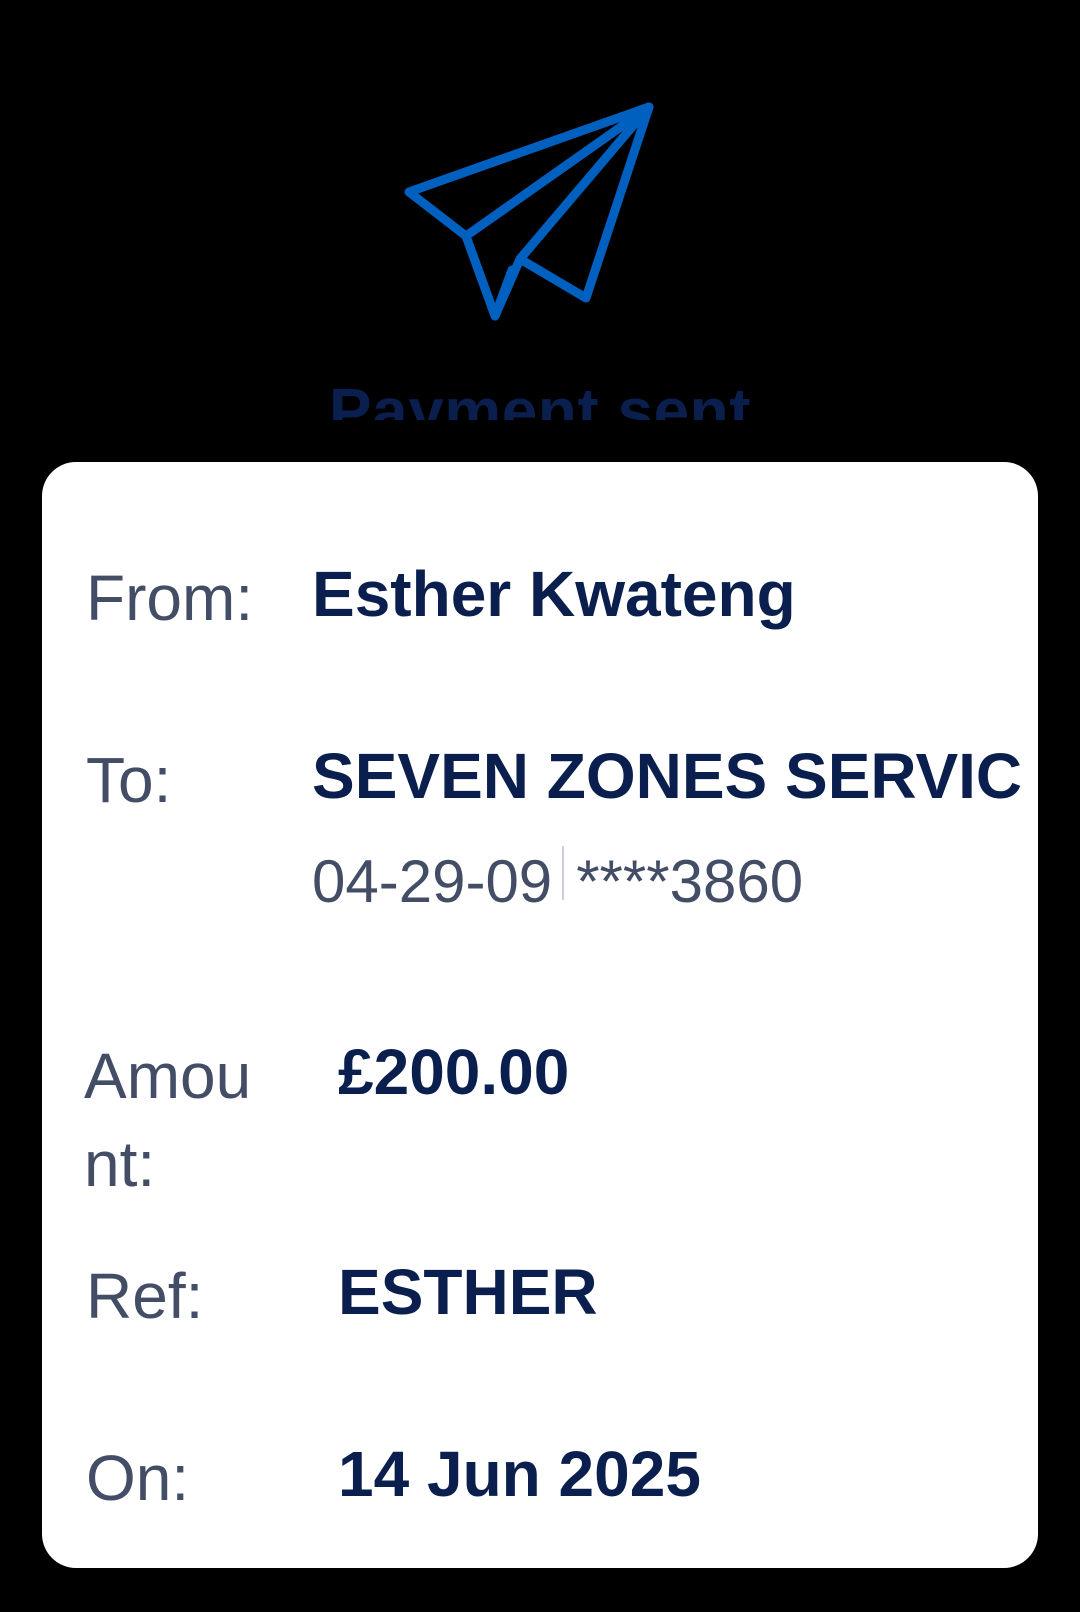 This screenshot has height=1612, width=1080. I want to click on sort-code: 04-29-09, so click(432, 881).